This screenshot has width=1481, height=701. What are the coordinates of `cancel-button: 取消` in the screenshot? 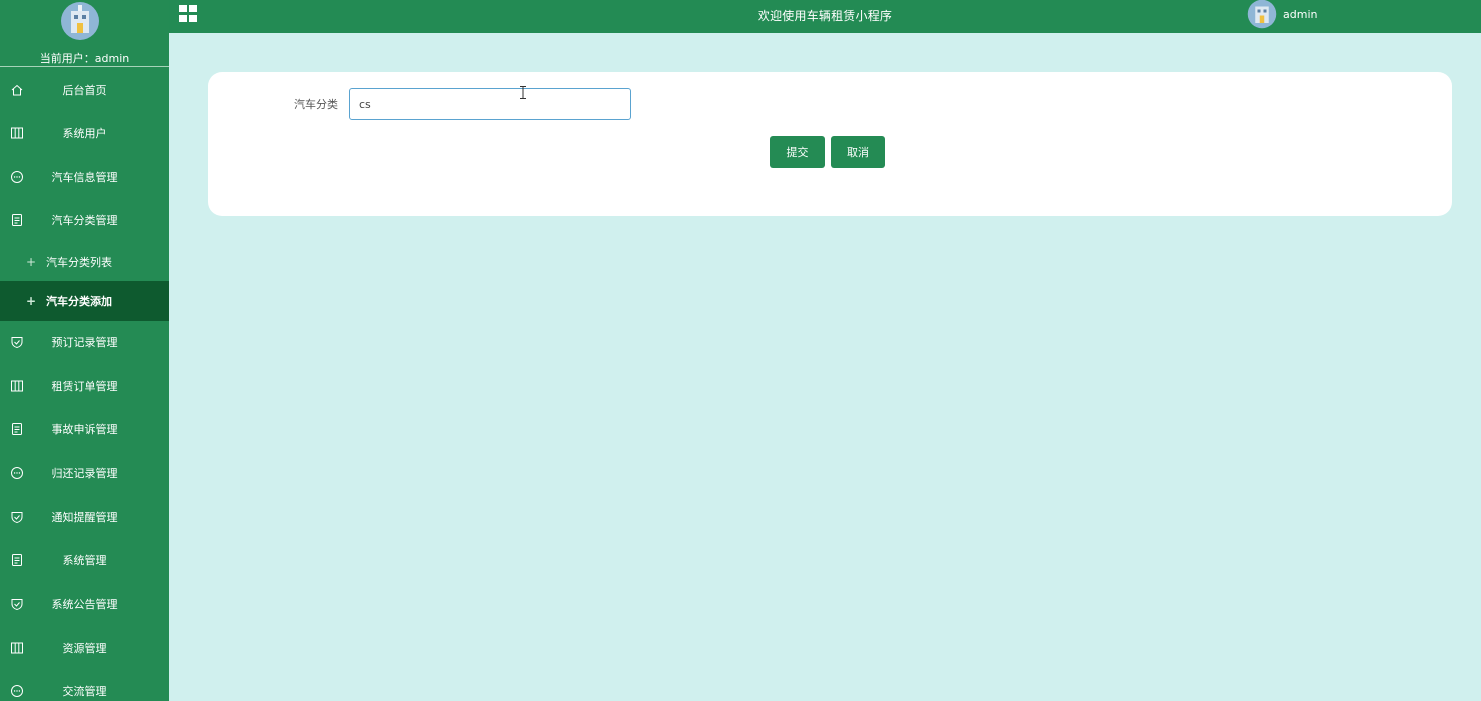 It's located at (858, 152).